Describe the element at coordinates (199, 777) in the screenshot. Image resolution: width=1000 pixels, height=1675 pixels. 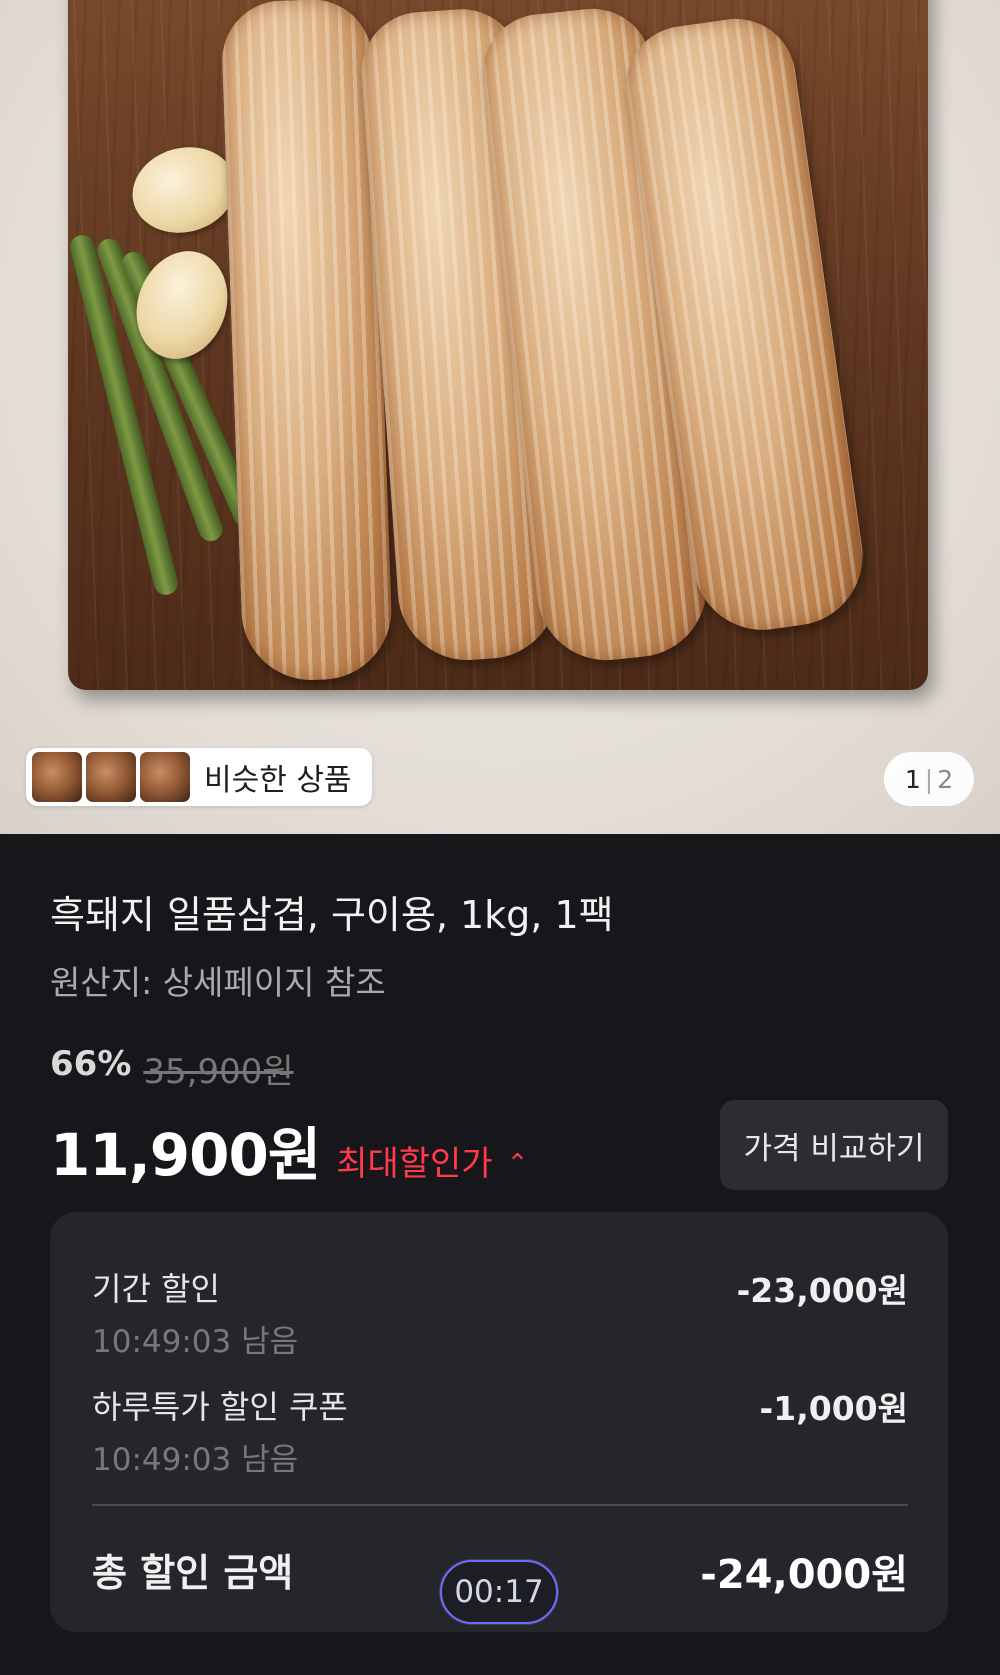
I see `similar-products-button: 비슷한 상품` at that location.